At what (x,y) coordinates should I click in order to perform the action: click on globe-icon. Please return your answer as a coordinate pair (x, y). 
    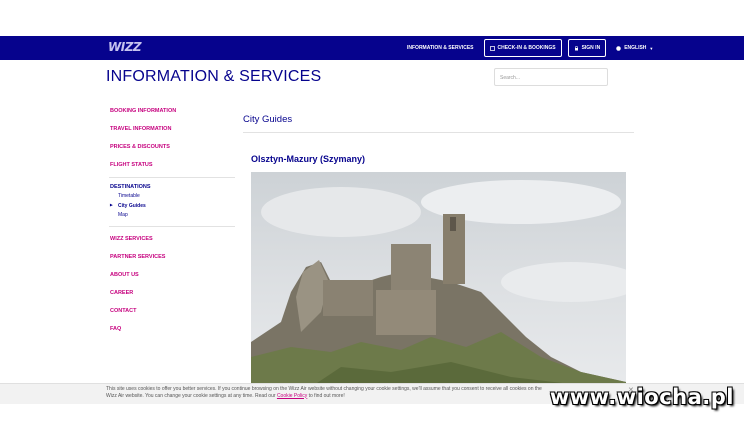
    Looking at the image, I should click on (618, 48).